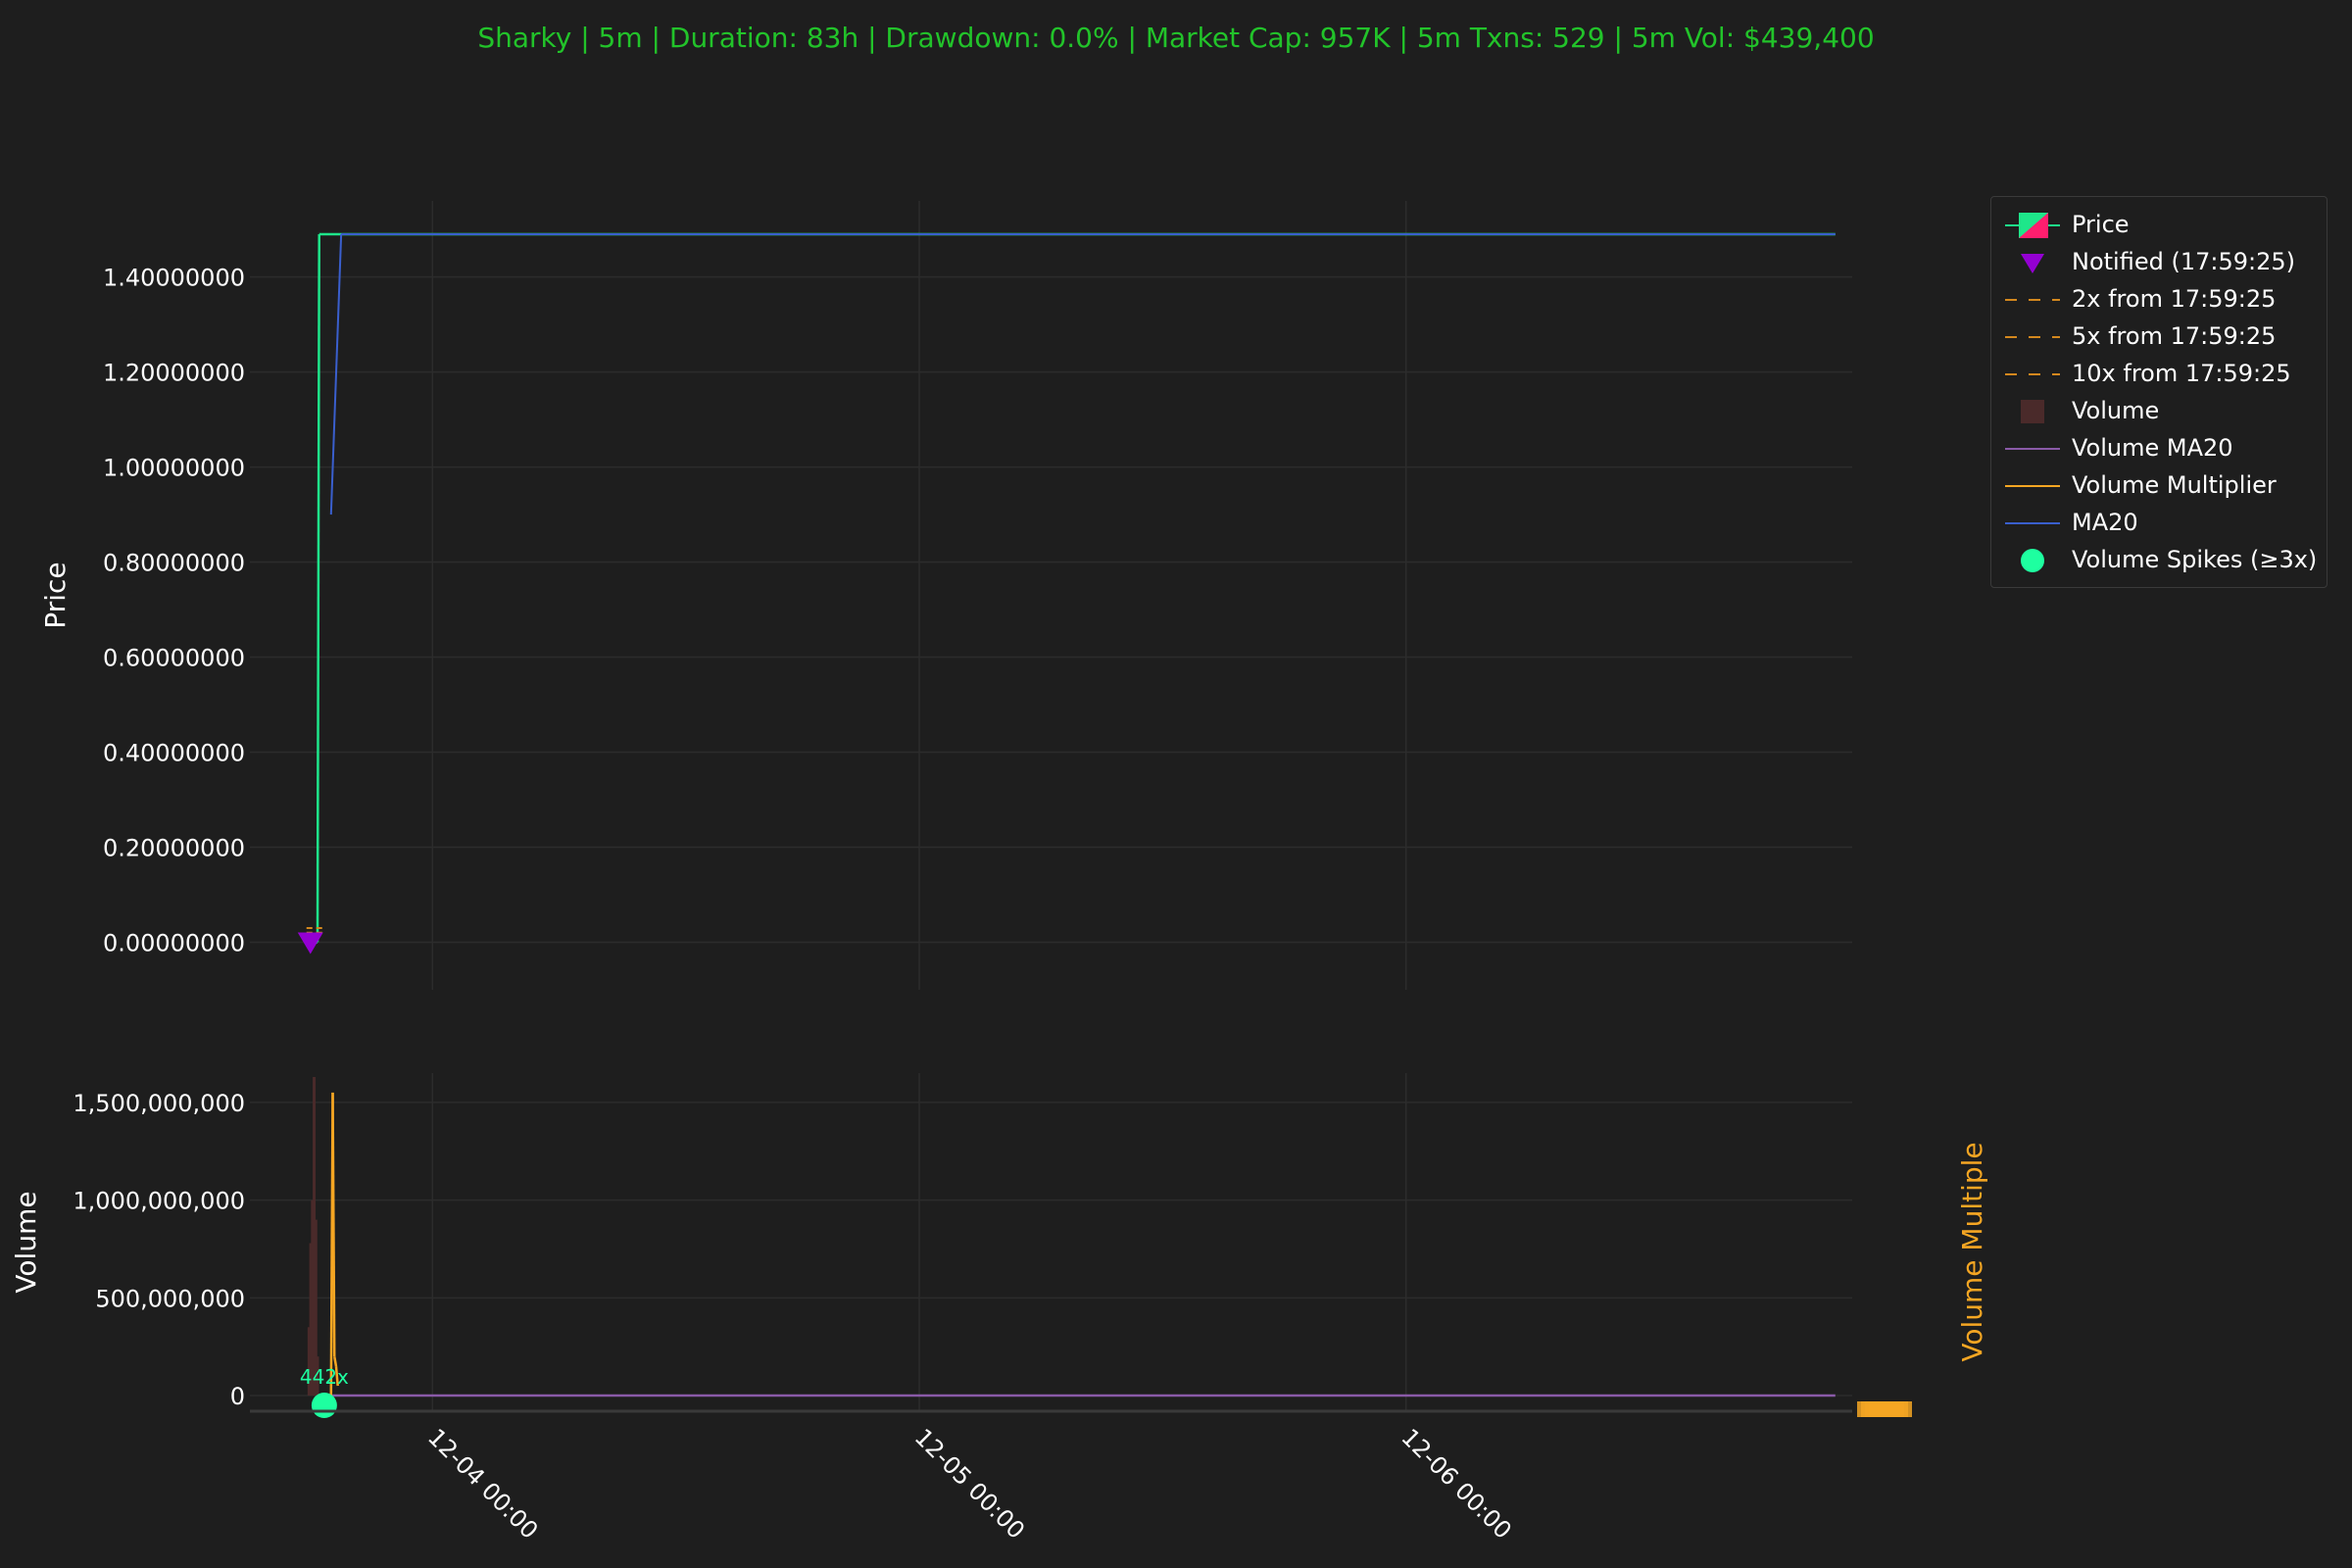  Describe the element at coordinates (2033, 560) in the screenshot. I see `circle-icon` at that location.